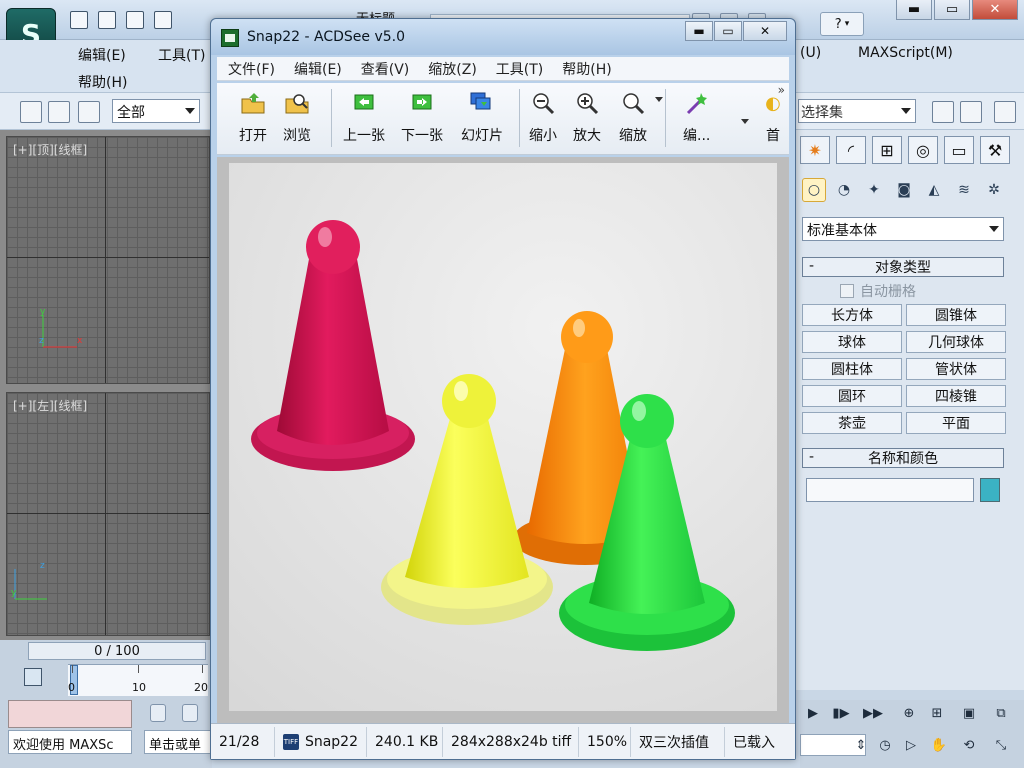 The image size is (1024, 768). I want to click on zoom-all-icon: ⊞, so click(937, 713).